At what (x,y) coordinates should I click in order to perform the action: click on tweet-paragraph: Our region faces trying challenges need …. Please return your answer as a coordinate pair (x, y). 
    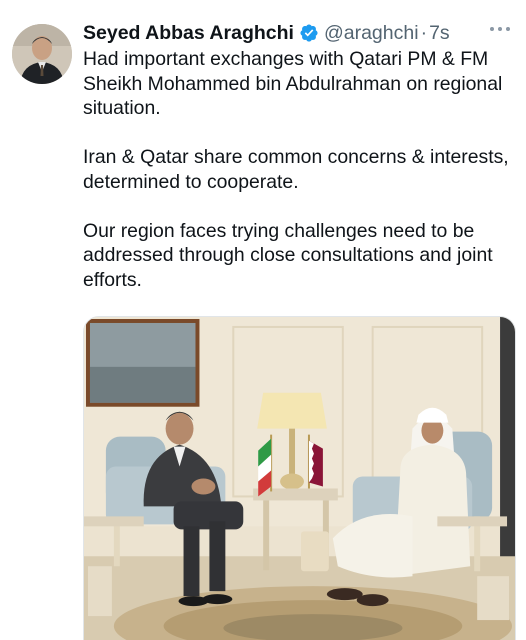
    Looking at the image, I should click on (288, 255).